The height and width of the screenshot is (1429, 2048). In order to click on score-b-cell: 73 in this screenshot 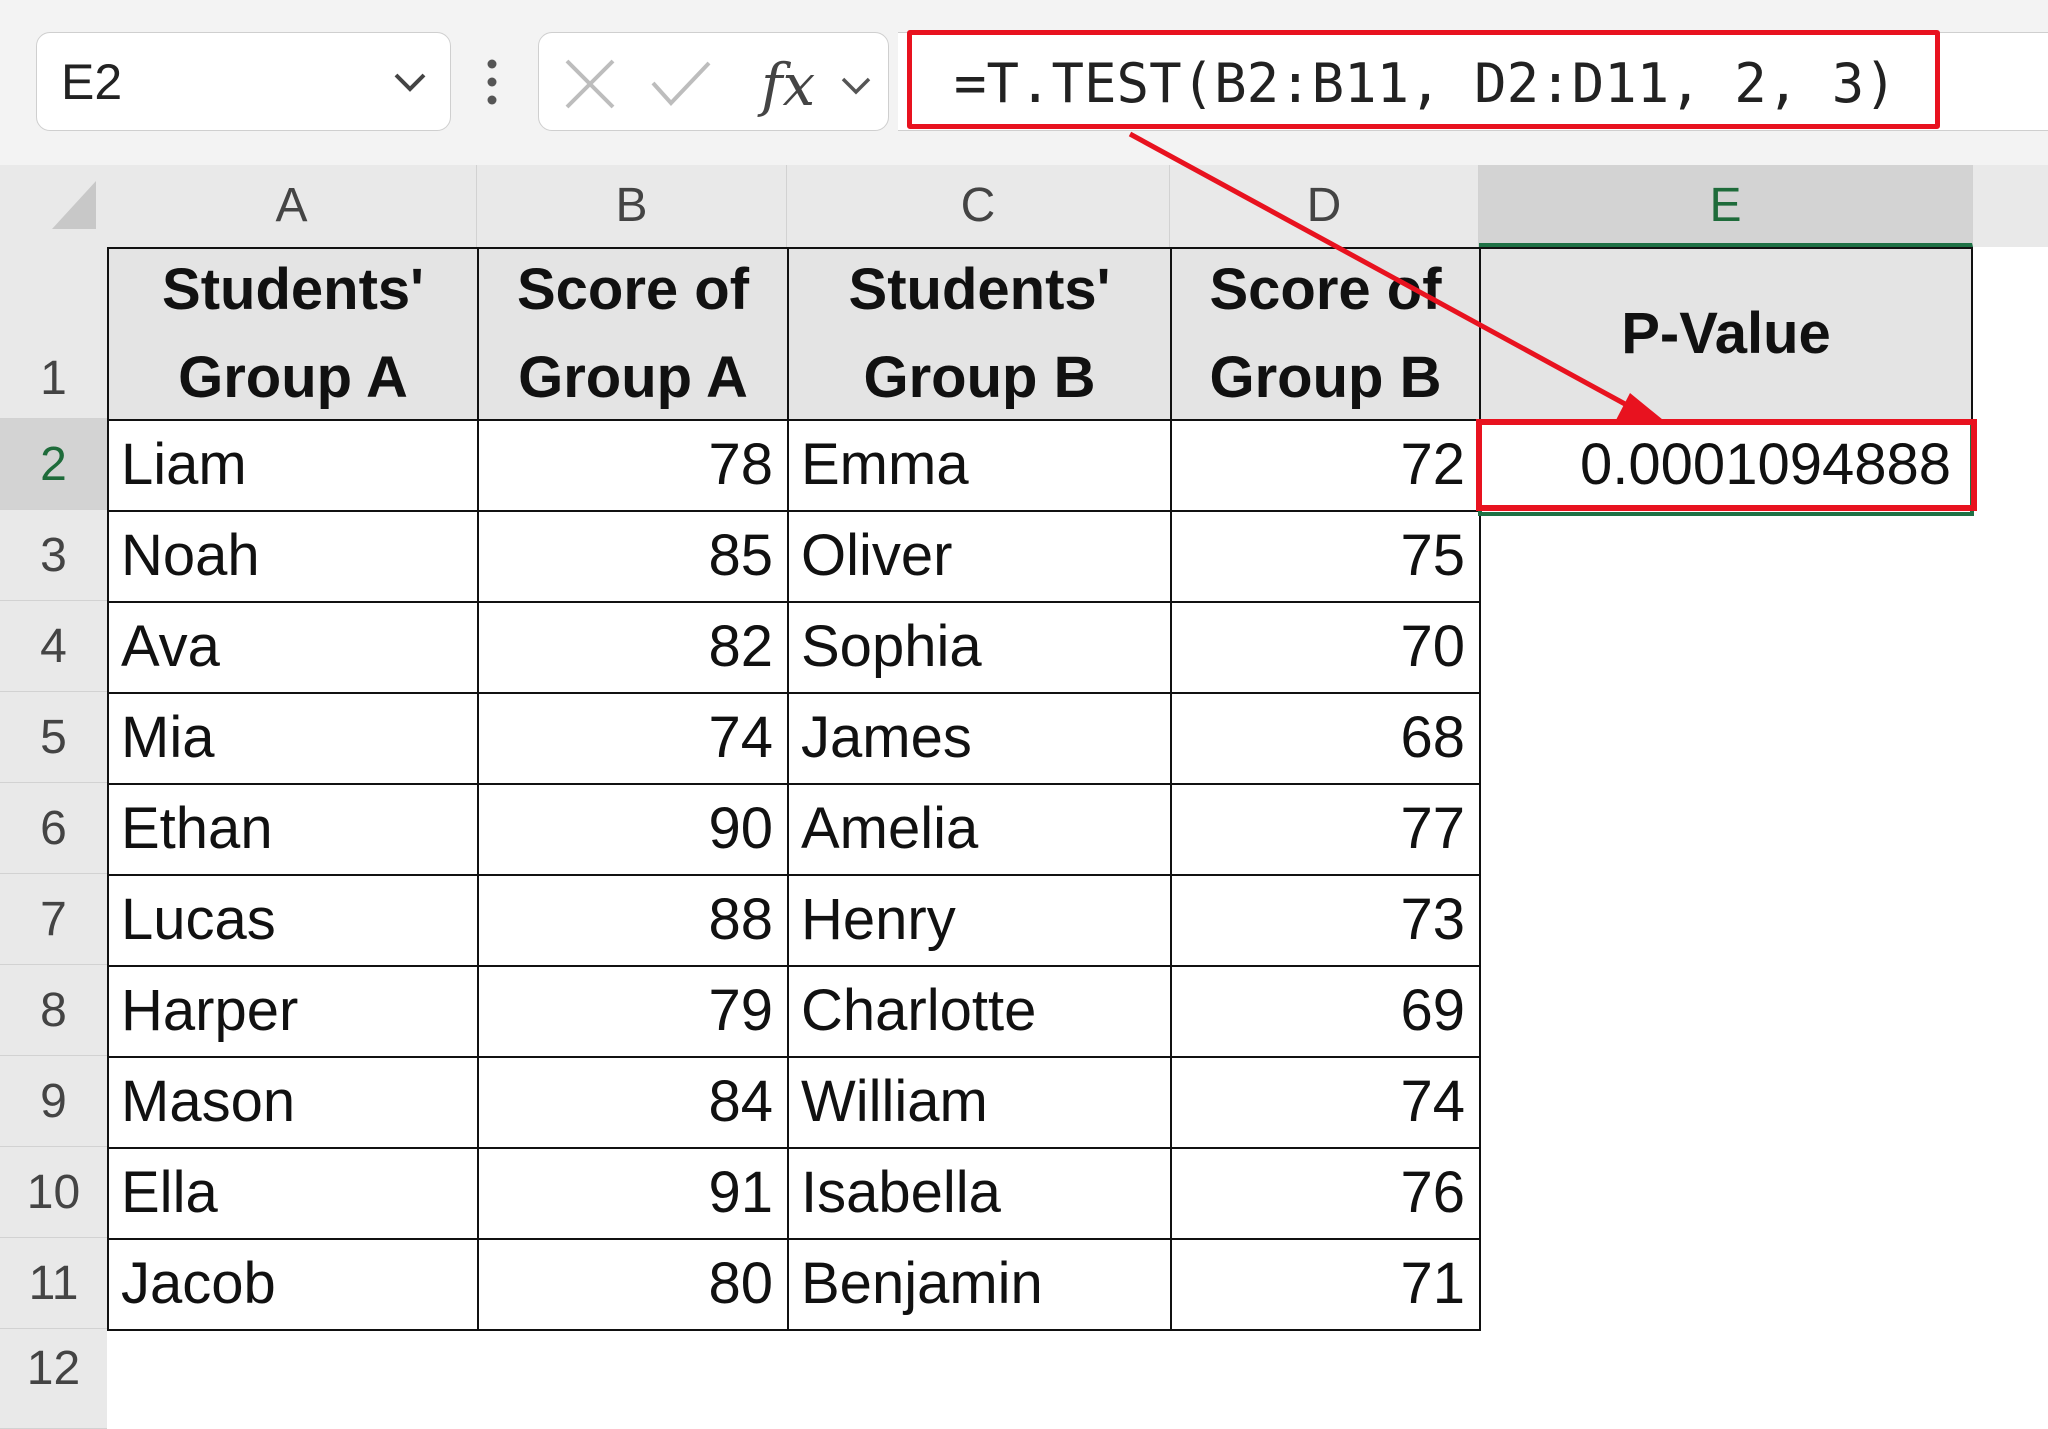, I will do `click(1325, 920)`.